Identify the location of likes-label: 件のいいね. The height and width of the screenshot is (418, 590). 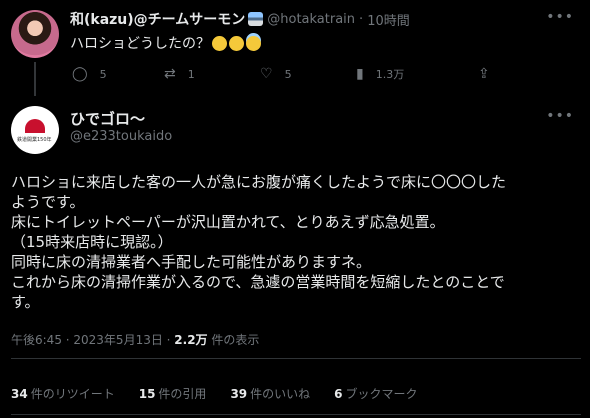
(280, 394).